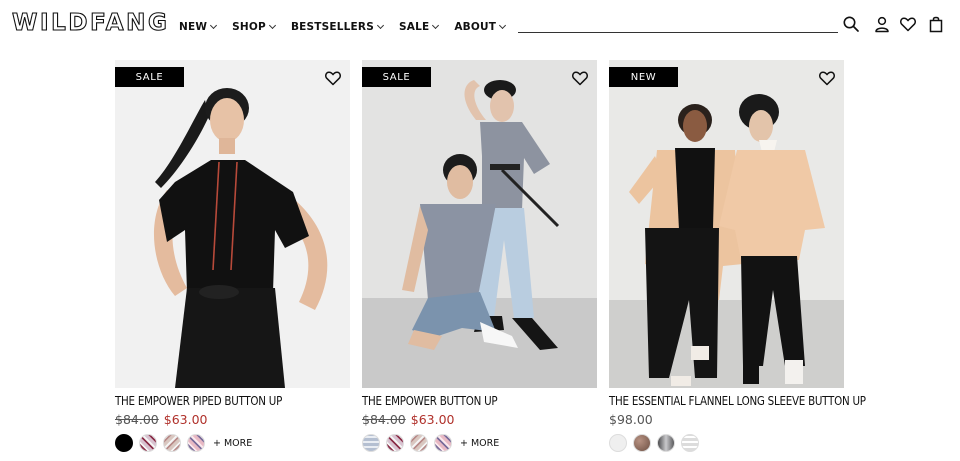  Describe the element at coordinates (475, 27) in the screenshot. I see `nav-item-label: ABOUT` at that location.